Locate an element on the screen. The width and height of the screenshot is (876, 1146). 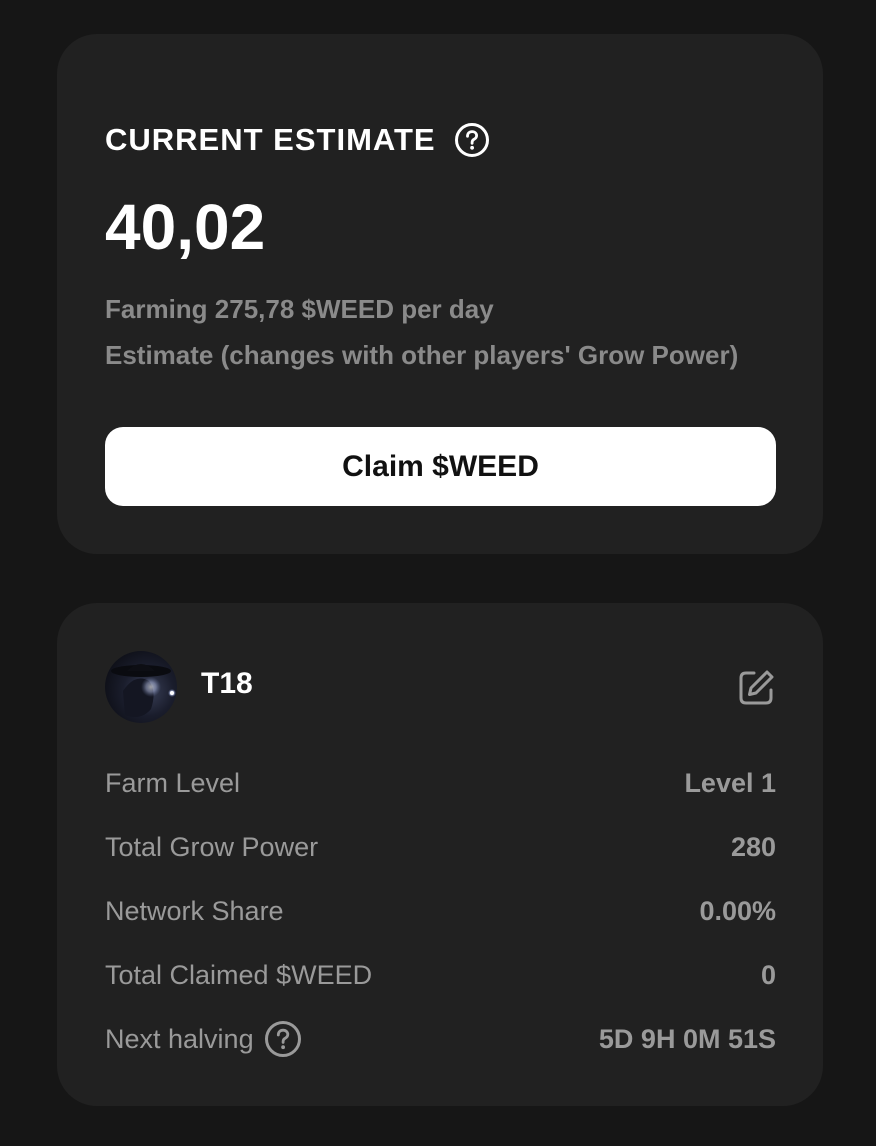
stat-value: 5D 9H 0M 51S is located at coordinates (687, 1038).